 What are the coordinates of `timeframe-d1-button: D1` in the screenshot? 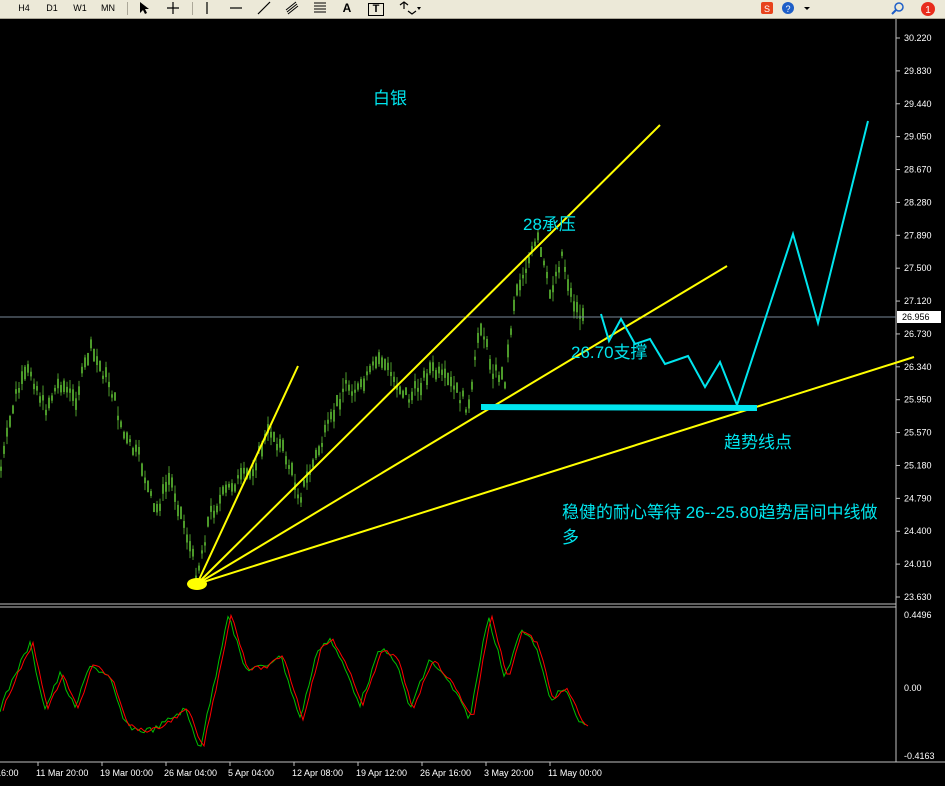 It's located at (52, 8).